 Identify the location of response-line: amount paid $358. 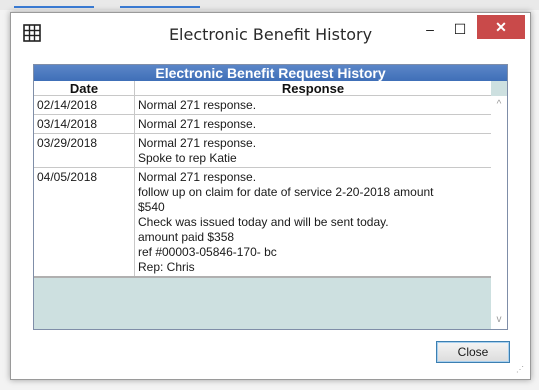
(186, 237).